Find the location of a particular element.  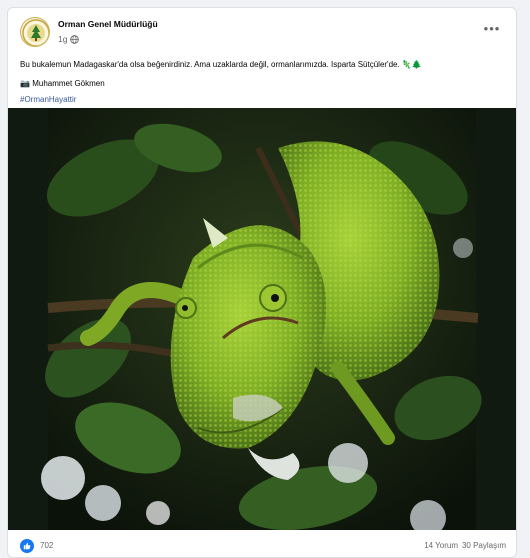

post-header: Orman Genel Müdürlüğü 1g ••• is located at coordinates (262, 35).